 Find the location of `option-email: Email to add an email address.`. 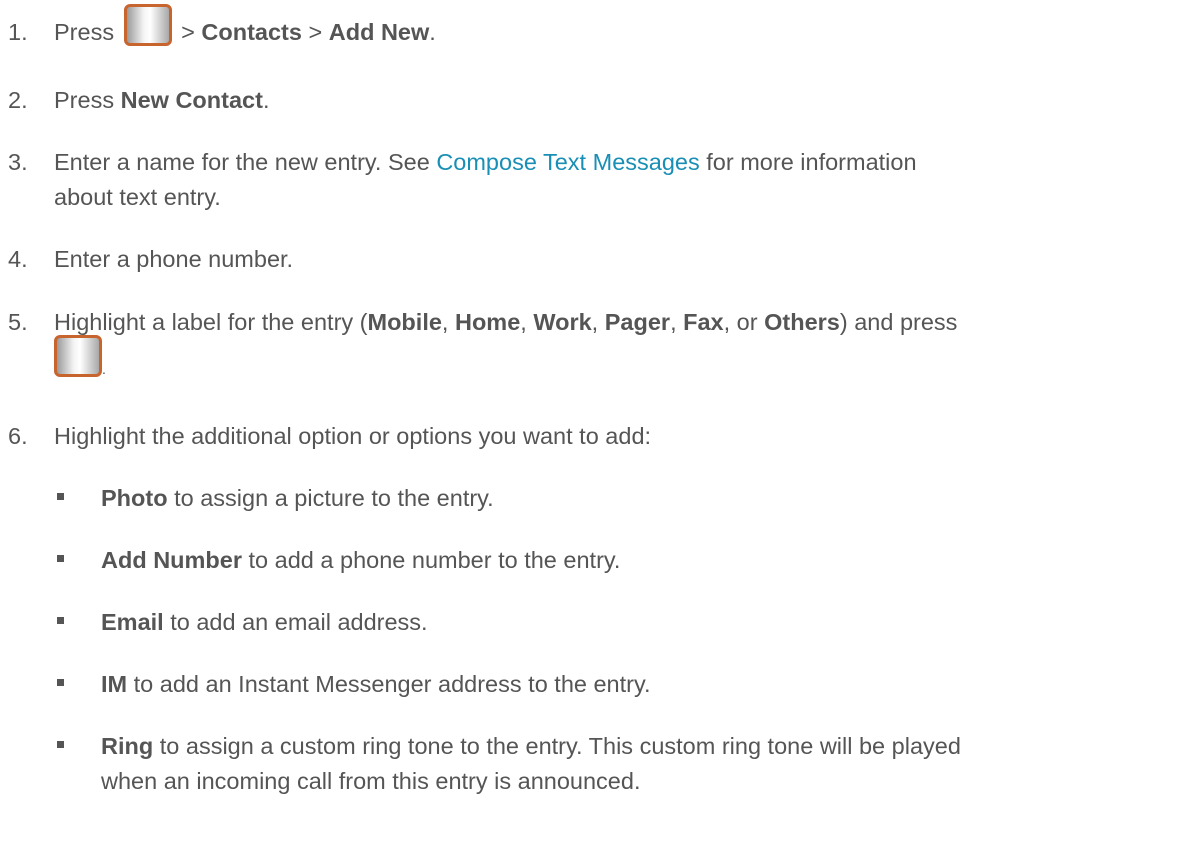

option-email: Email to add an email address. is located at coordinates (242, 622).